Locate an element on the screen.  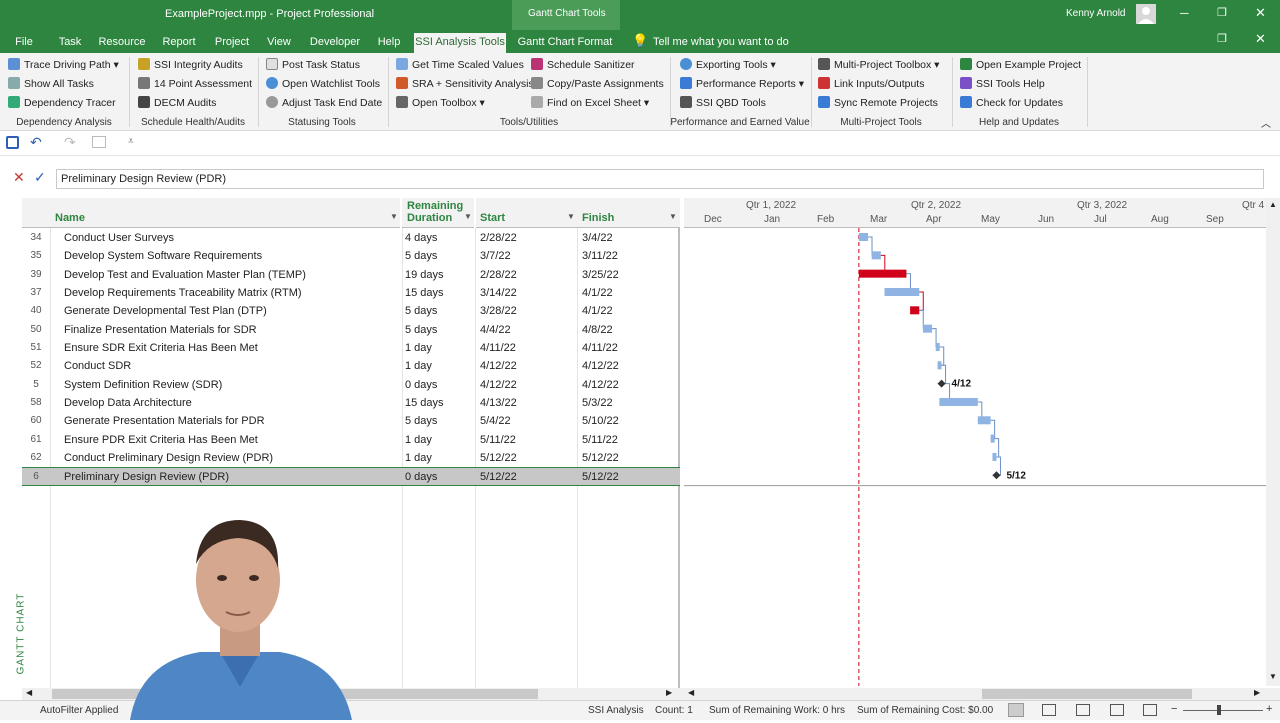
gantt-view-icon is located at coordinates (1016, 710).